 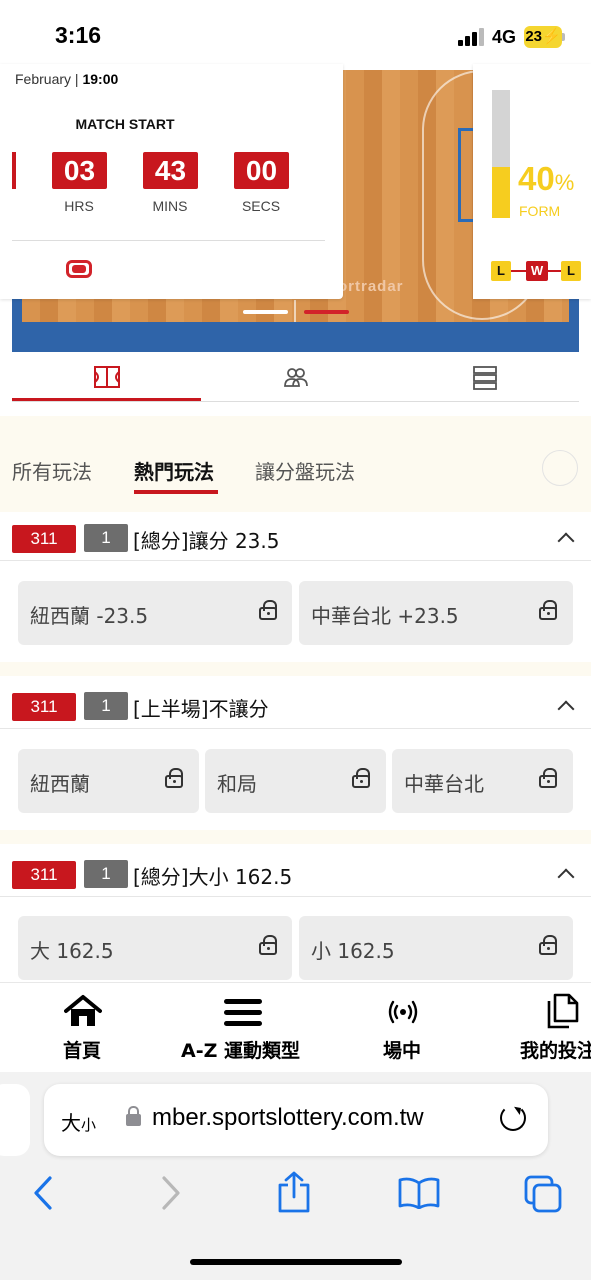 What do you see at coordinates (79, 269) in the screenshot?
I see `tv-icon` at bounding box center [79, 269].